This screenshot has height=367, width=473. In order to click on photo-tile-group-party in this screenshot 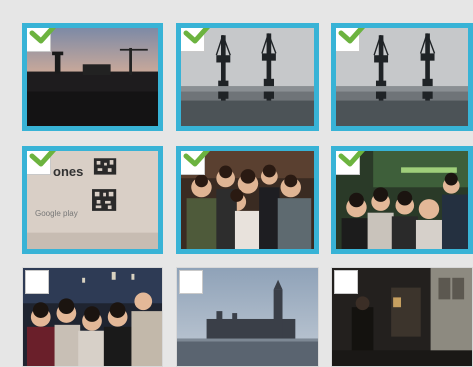, I will do `click(247, 200)`.